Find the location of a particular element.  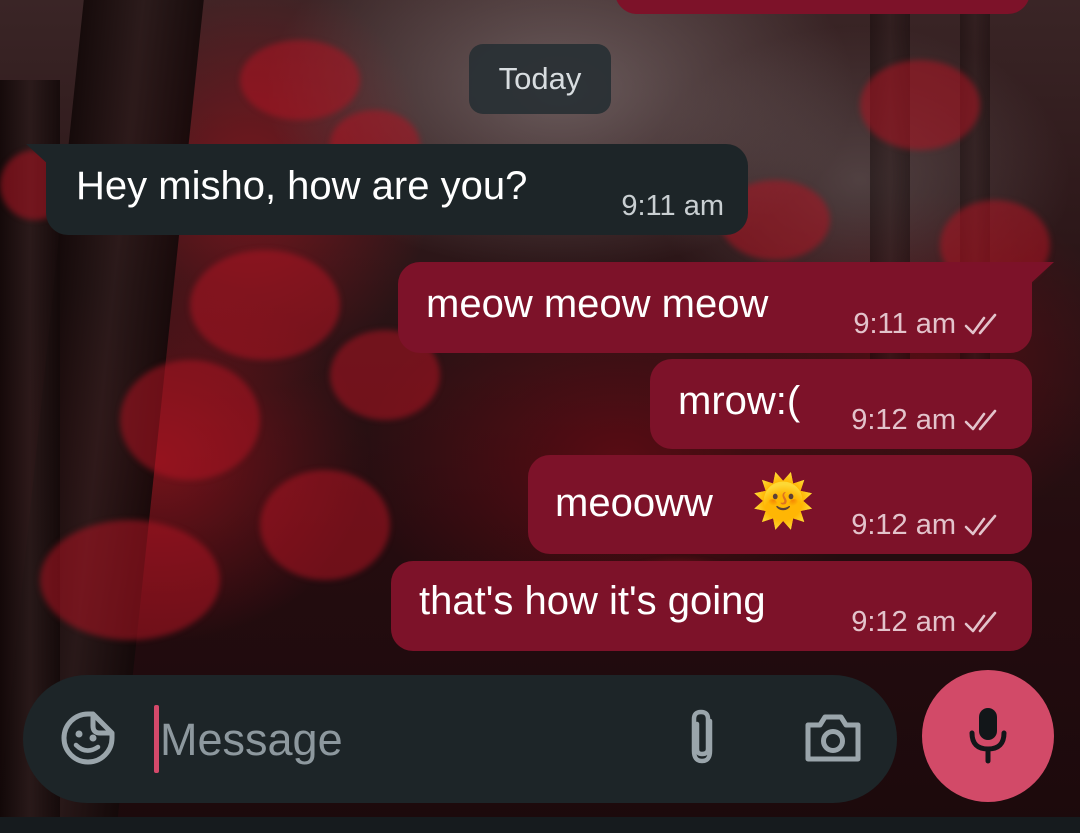

outgoing-message: that's how it's going 9:12 am is located at coordinates (711, 606).